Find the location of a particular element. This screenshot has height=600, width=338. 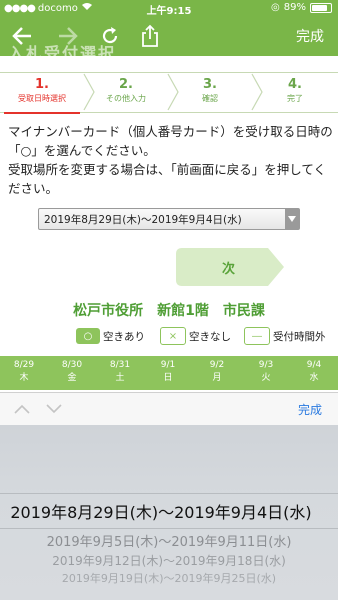

share-button is located at coordinates (150, 36).